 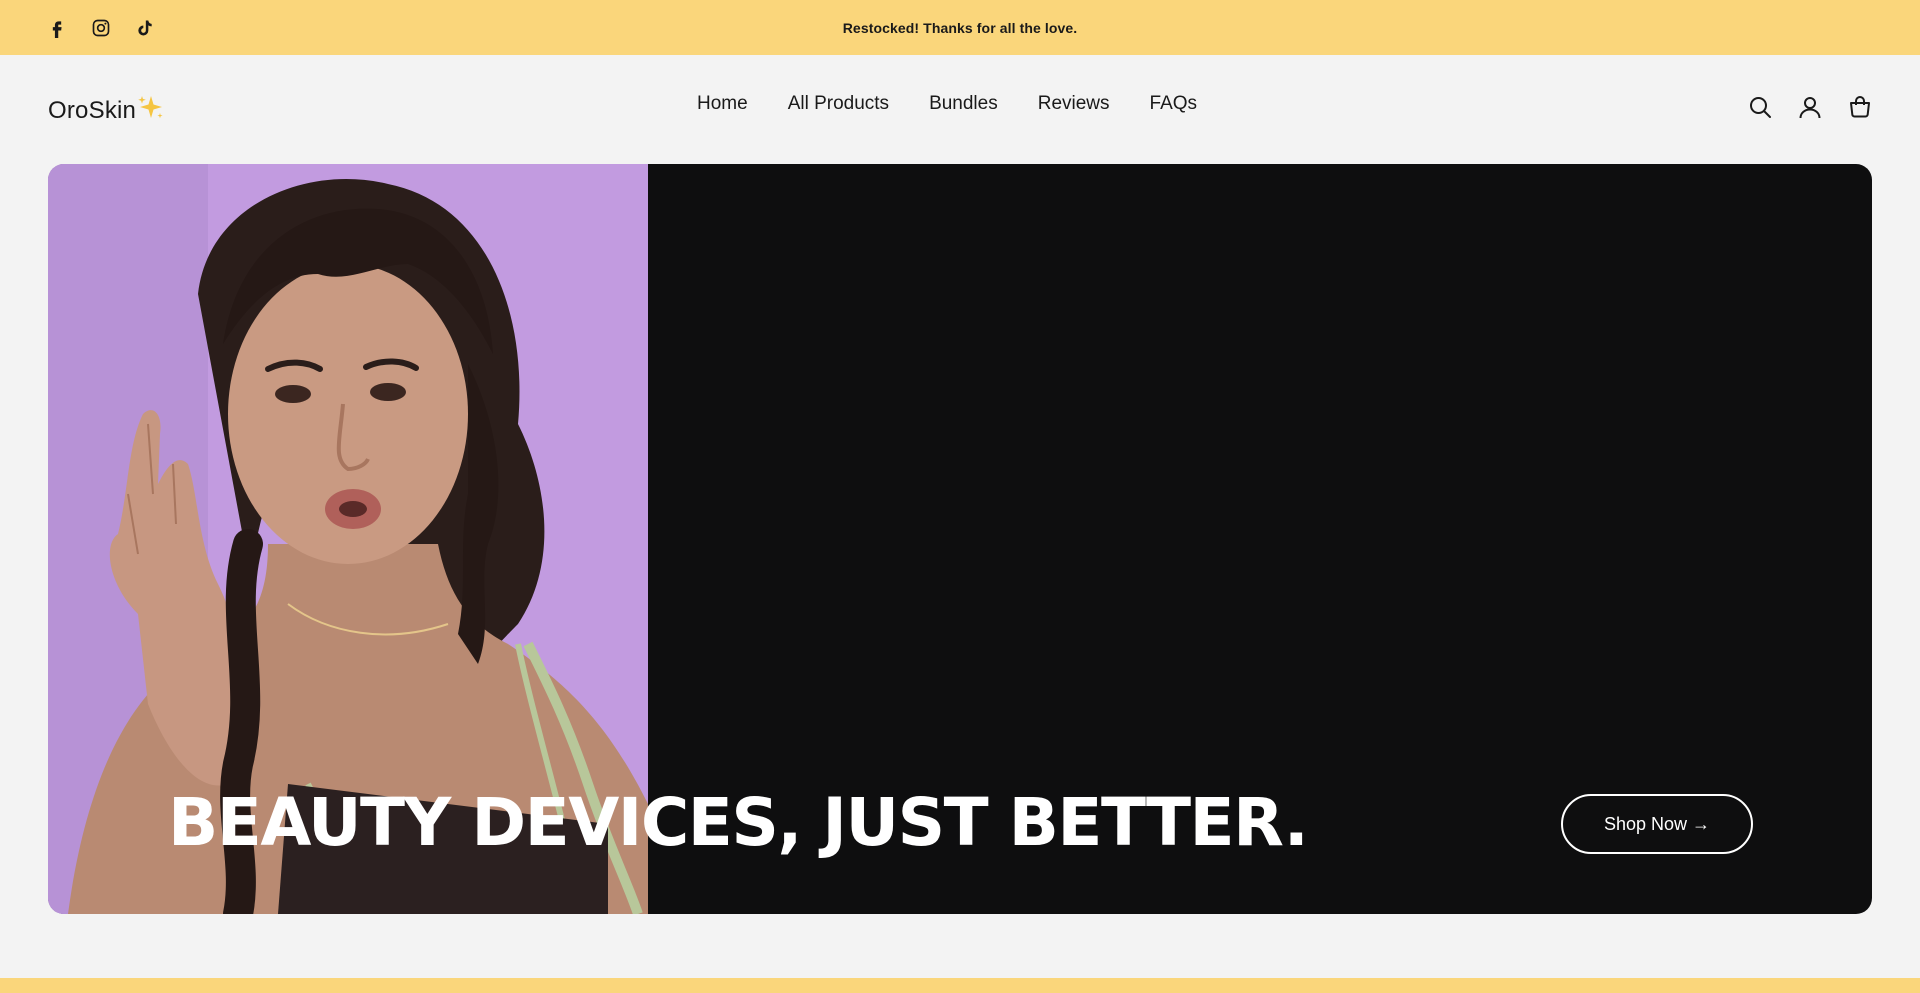 I want to click on nav-all-products: All Products, so click(x=838, y=104).